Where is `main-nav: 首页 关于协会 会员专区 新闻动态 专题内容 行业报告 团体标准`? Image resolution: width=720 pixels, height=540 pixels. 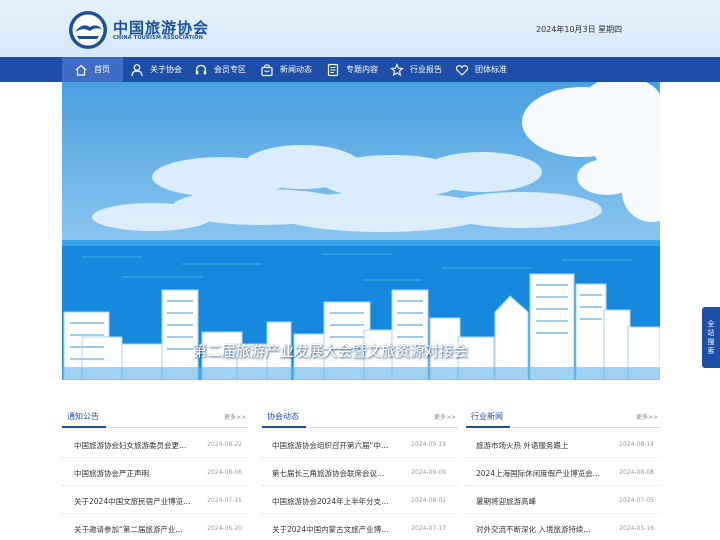
main-nav: 首页 关于协会 会员专区 新闻动态 专题内容 行业报告 团体标准 is located at coordinates (360, 69).